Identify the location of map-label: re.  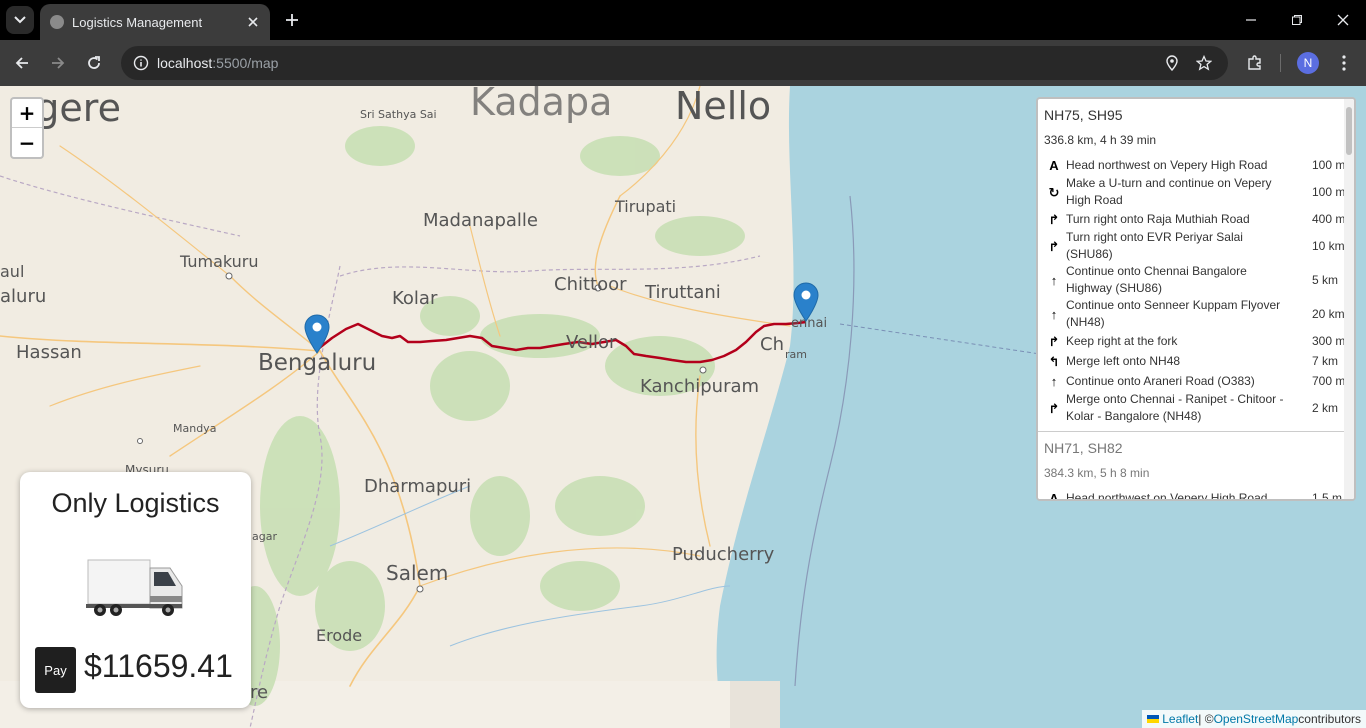
(259, 692).